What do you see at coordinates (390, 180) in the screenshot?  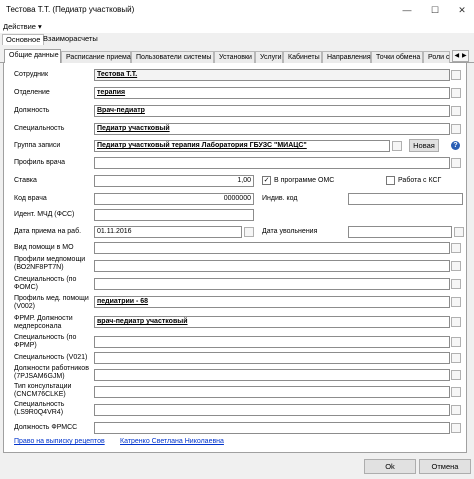 I see `ksg-checkbox` at bounding box center [390, 180].